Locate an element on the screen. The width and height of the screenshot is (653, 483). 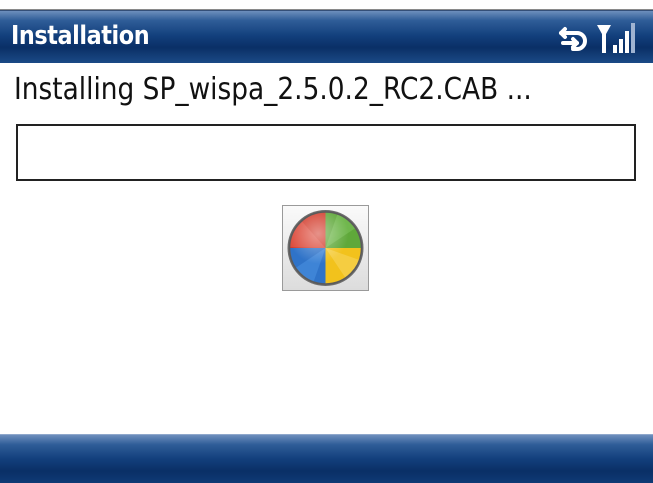
status-icons is located at coordinates (596, 37).